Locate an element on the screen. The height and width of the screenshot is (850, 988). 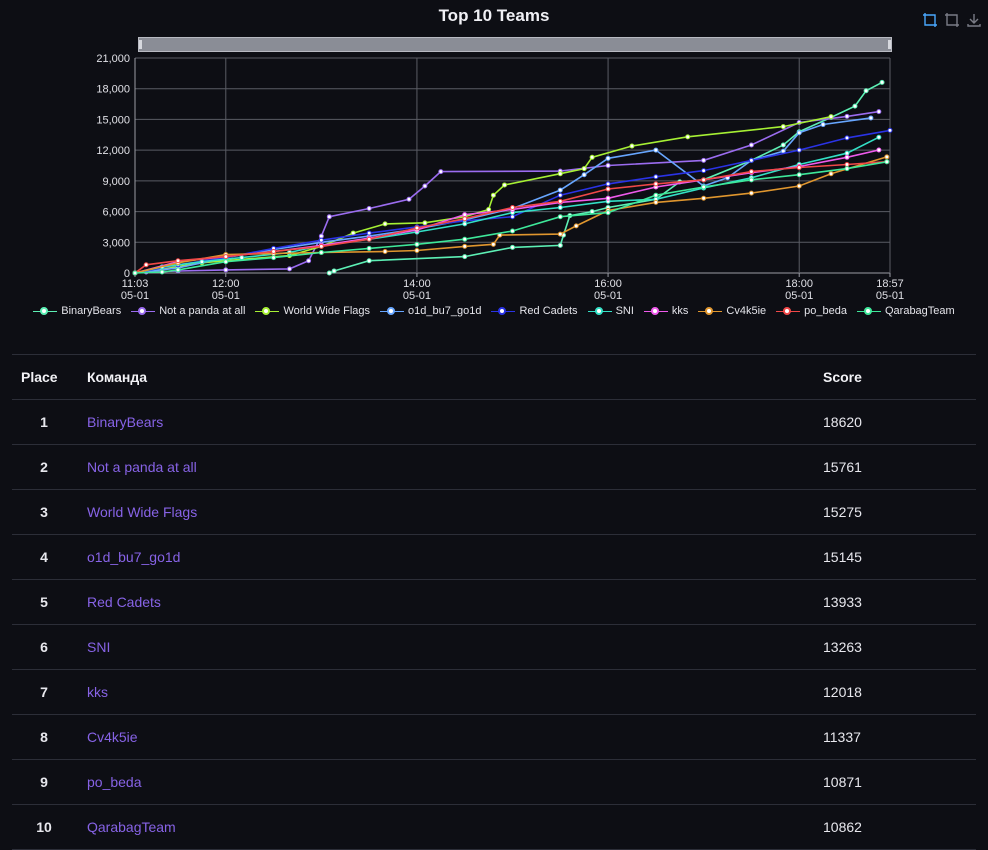
place-cell: 10 is located at coordinates (44, 827).